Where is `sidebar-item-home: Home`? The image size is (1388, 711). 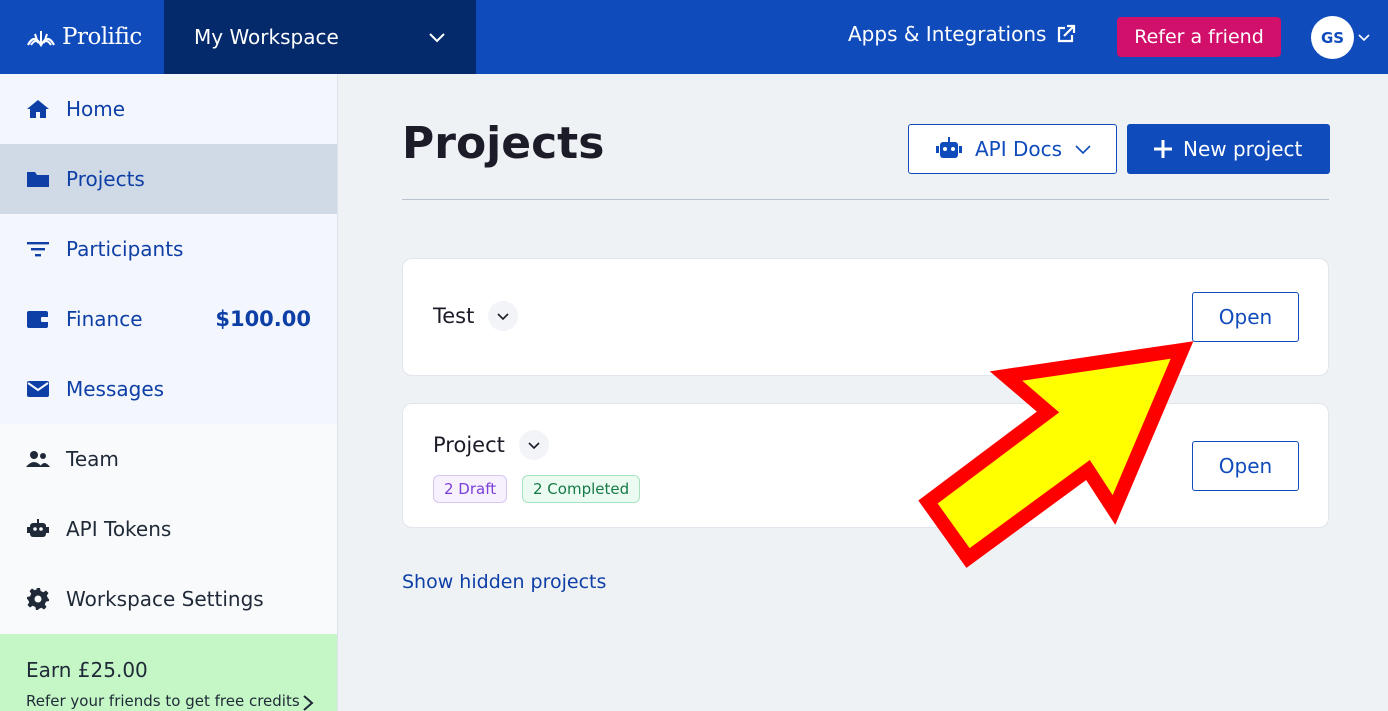
sidebar-item-home: Home is located at coordinates (168, 109).